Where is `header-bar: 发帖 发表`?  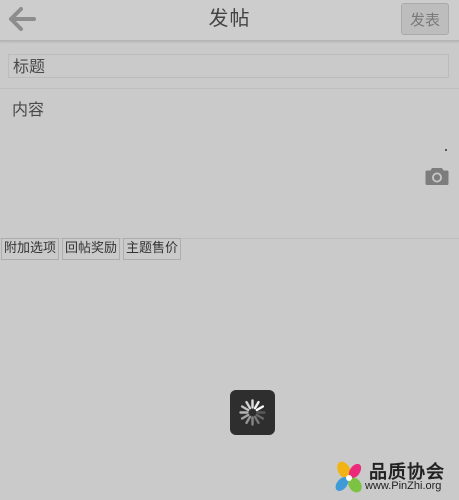 header-bar: 发帖 发表 is located at coordinates (229, 20).